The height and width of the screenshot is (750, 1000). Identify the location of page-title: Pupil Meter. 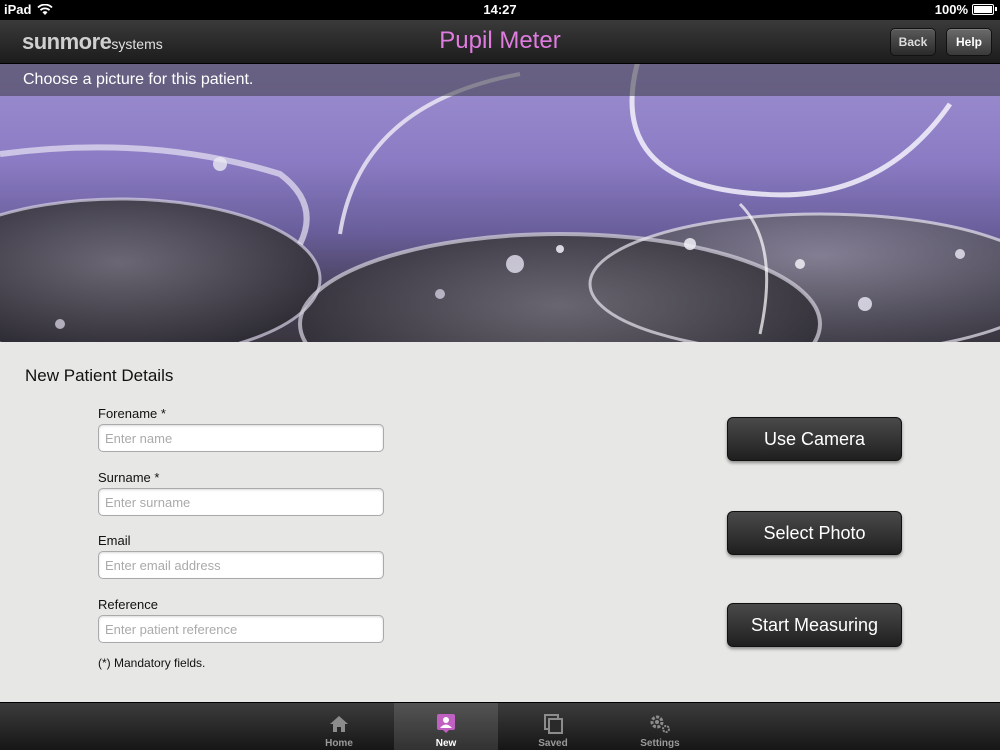
(500, 40).